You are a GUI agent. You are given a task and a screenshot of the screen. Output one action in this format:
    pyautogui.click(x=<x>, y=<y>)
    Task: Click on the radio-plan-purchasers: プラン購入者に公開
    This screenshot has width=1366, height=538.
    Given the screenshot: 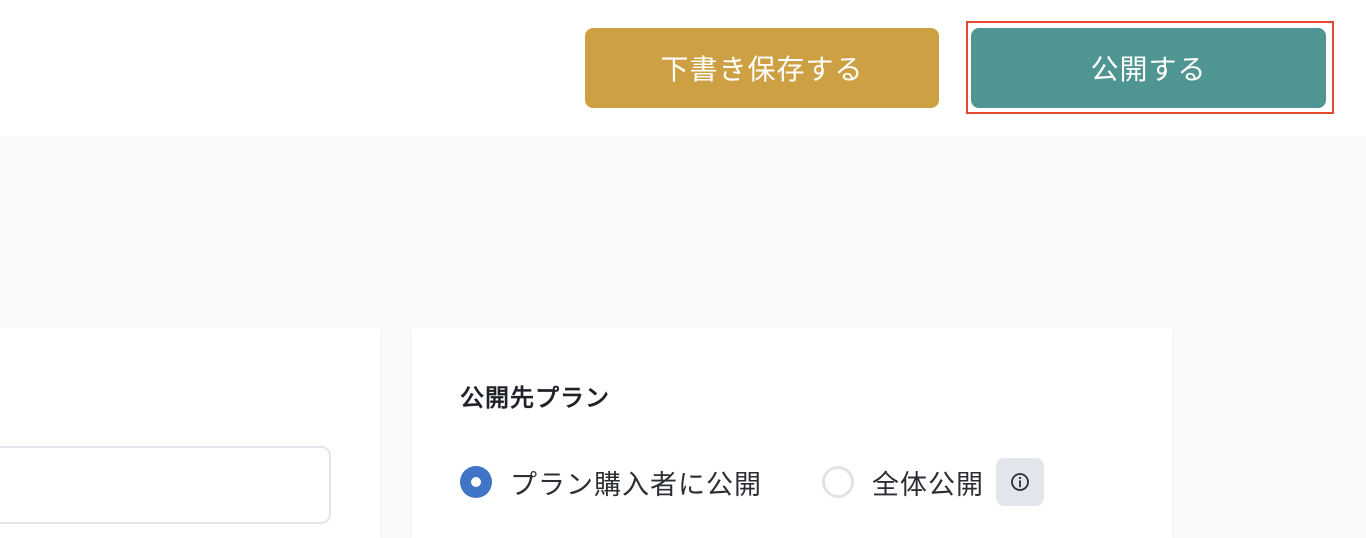 What is the action you would take?
    pyautogui.click(x=611, y=482)
    